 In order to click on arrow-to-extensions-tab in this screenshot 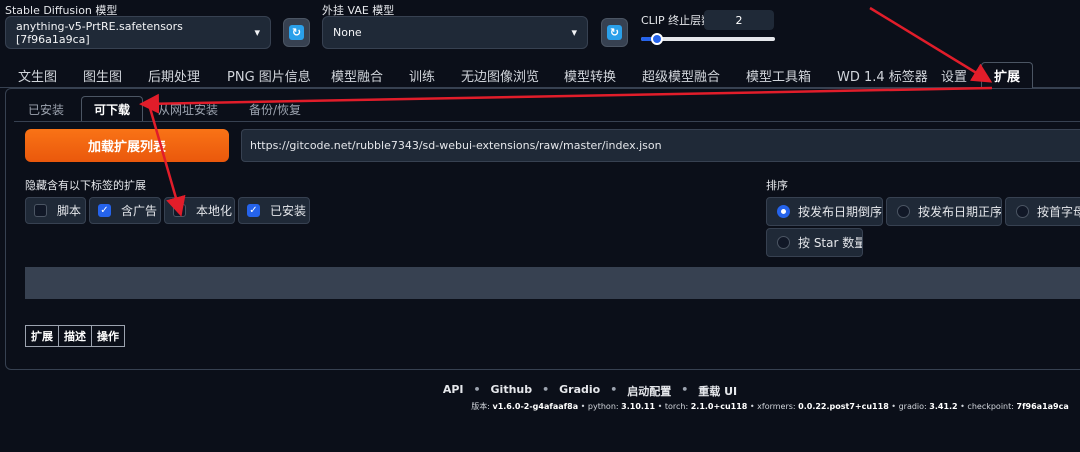, I will do `click(931, 44)`.